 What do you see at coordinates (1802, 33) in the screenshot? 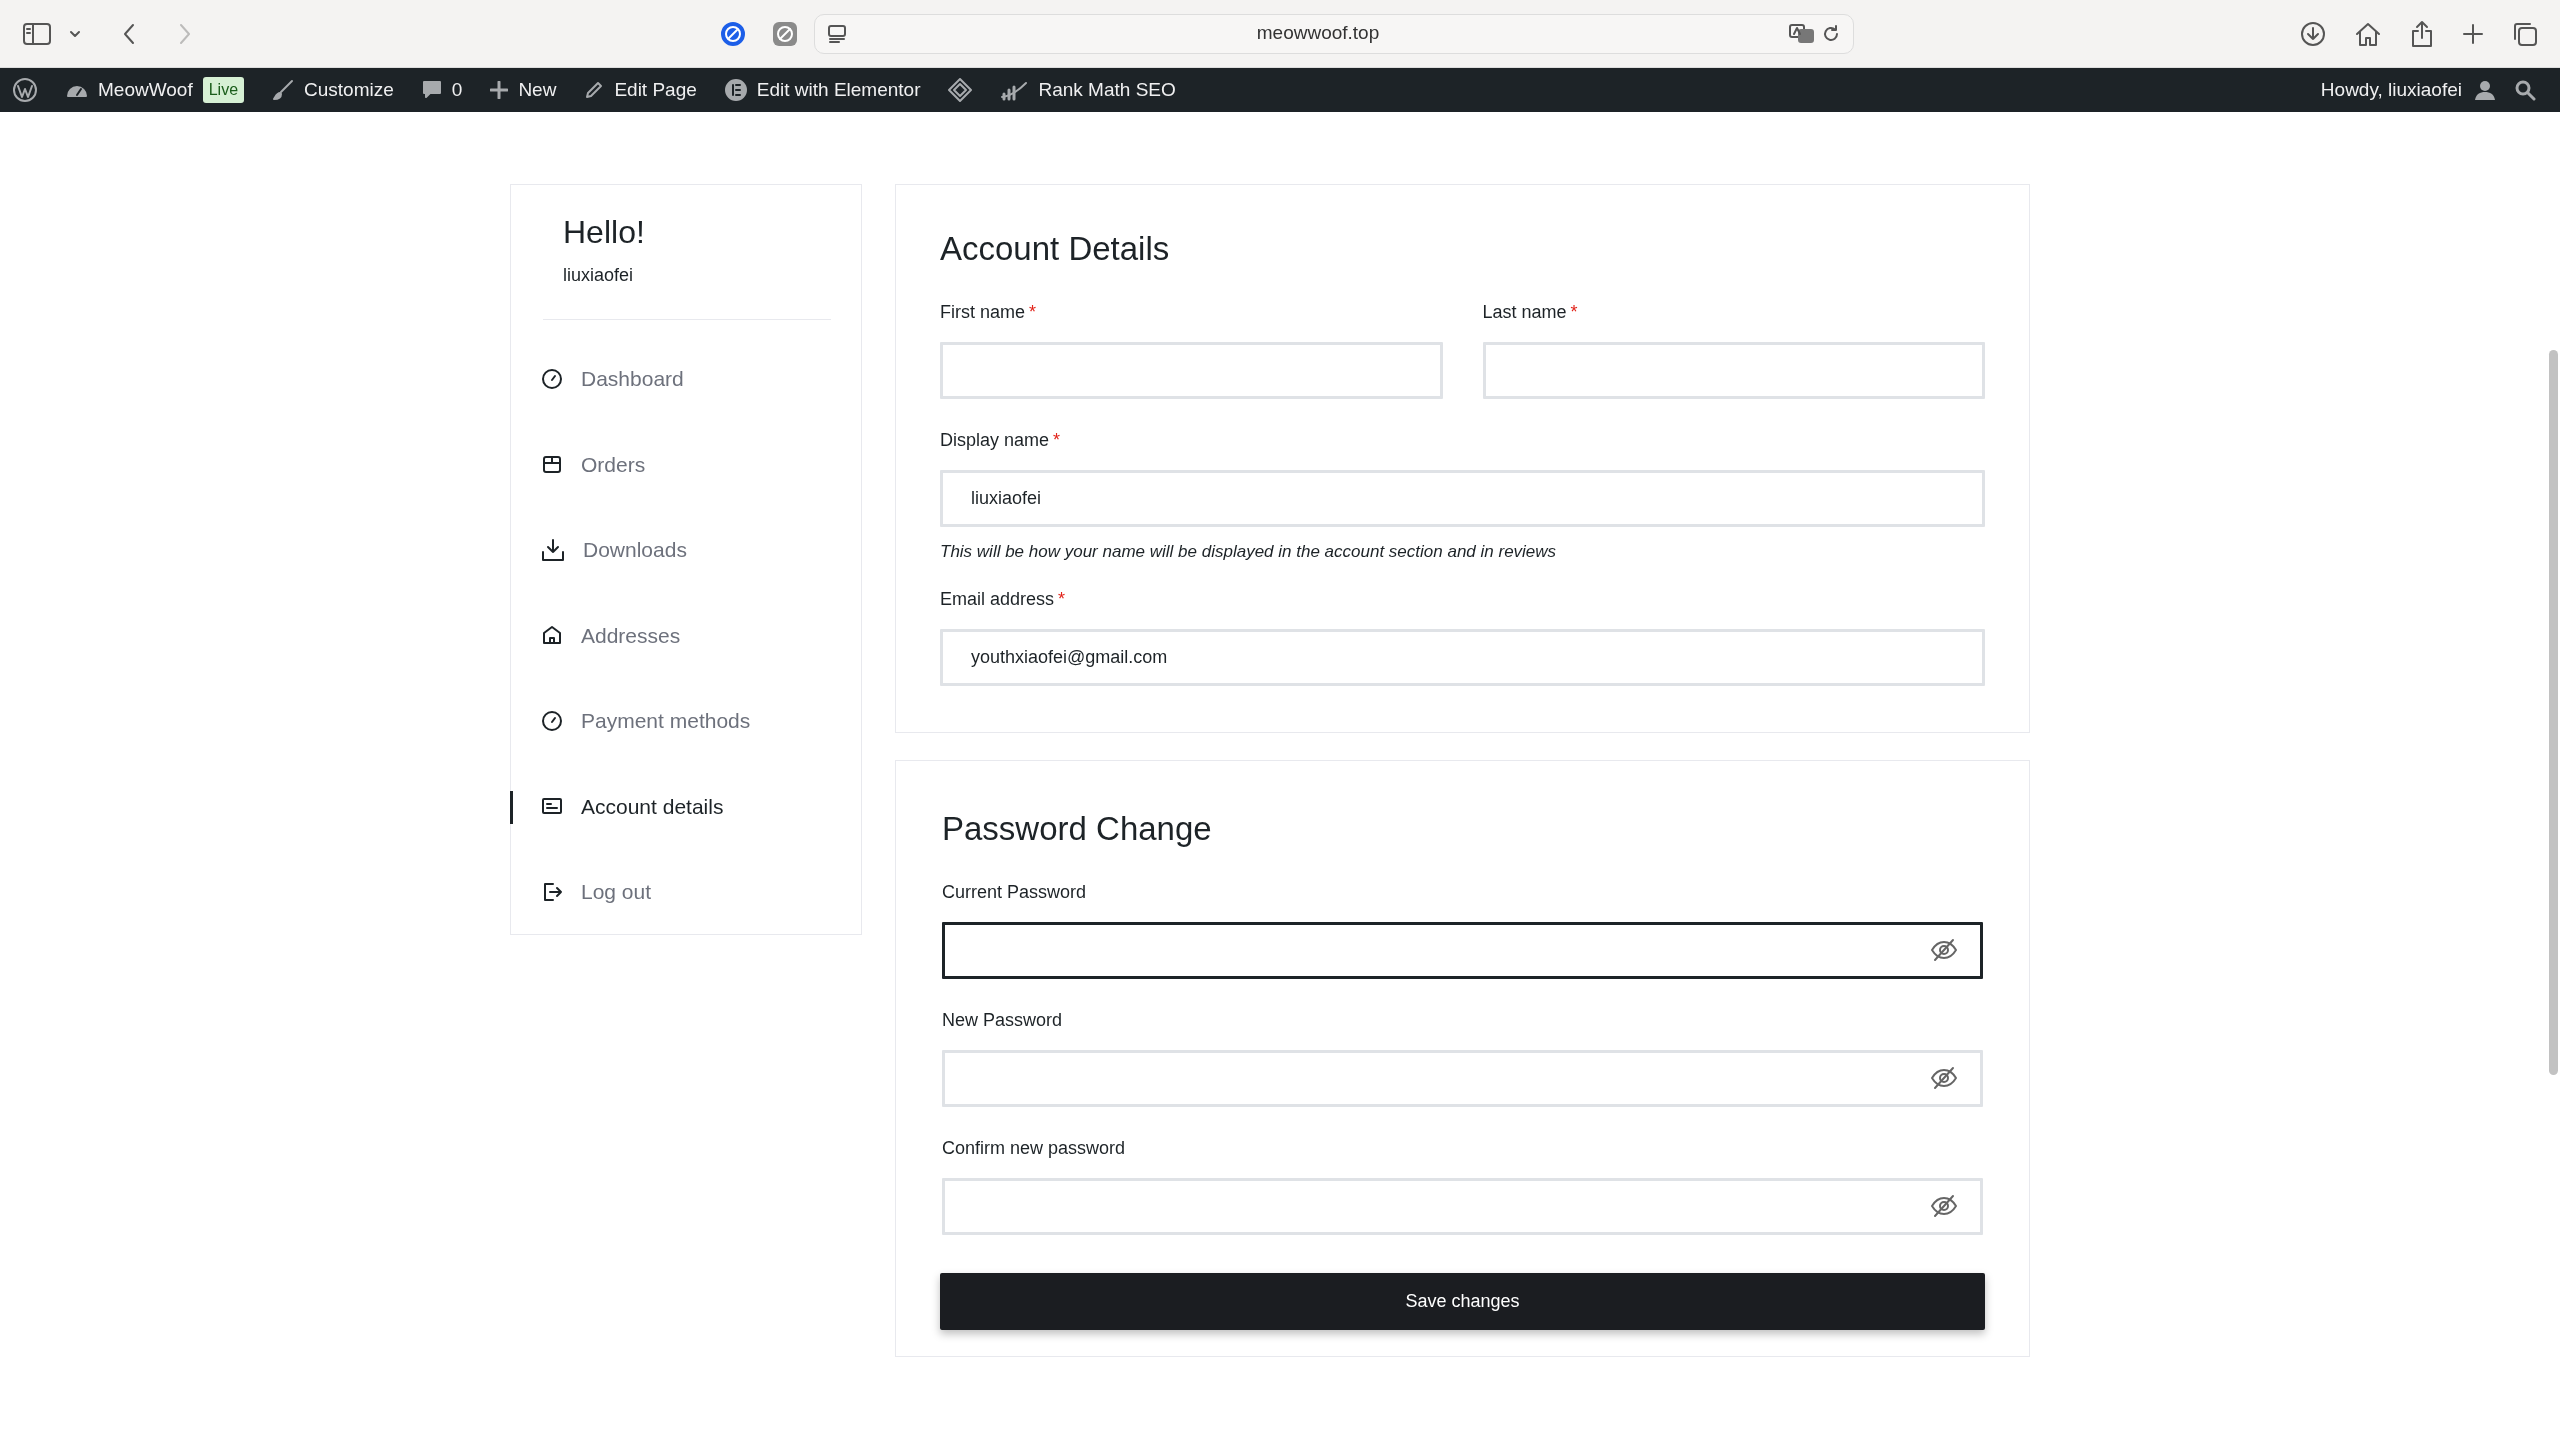
I see `translate-icon` at bounding box center [1802, 33].